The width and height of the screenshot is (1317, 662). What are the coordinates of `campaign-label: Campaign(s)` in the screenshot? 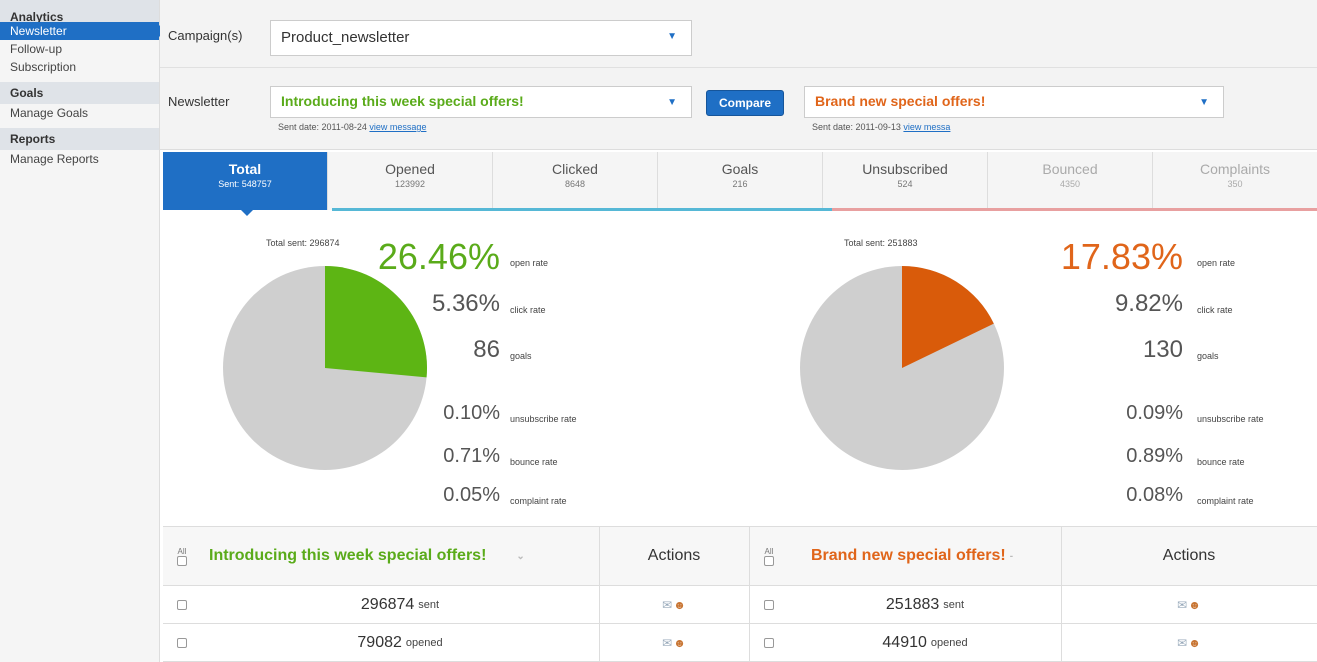 It's located at (205, 35).